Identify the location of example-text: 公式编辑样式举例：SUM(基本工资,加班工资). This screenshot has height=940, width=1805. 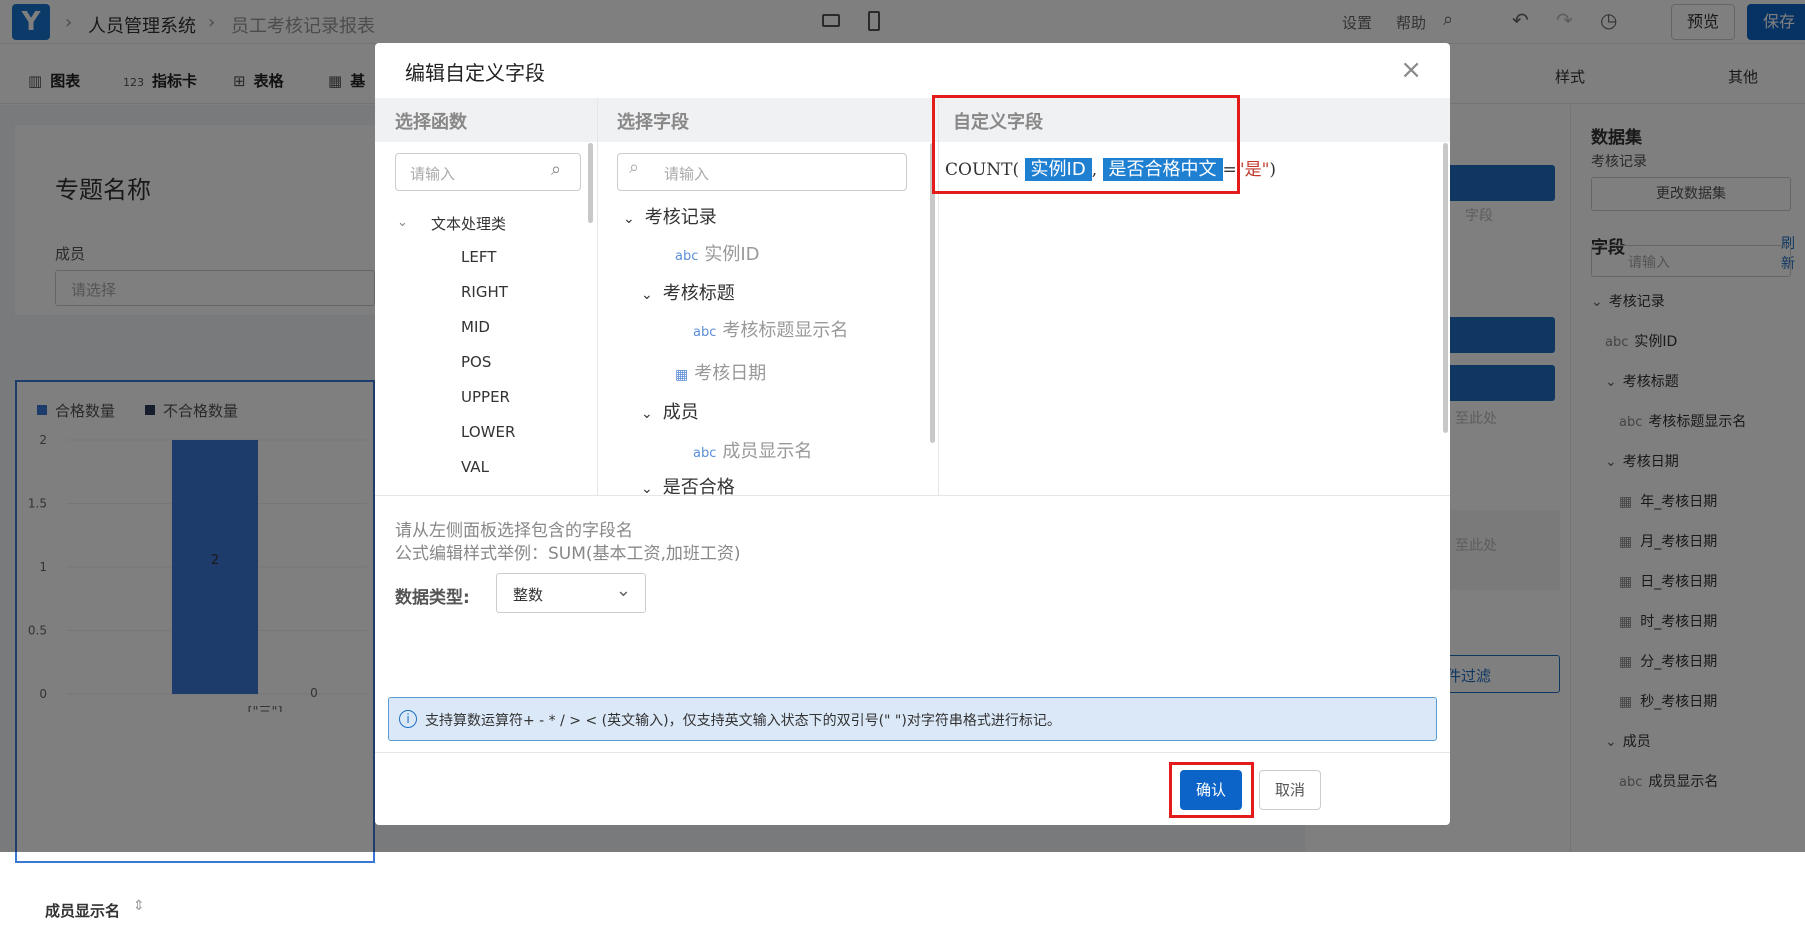
(568, 554).